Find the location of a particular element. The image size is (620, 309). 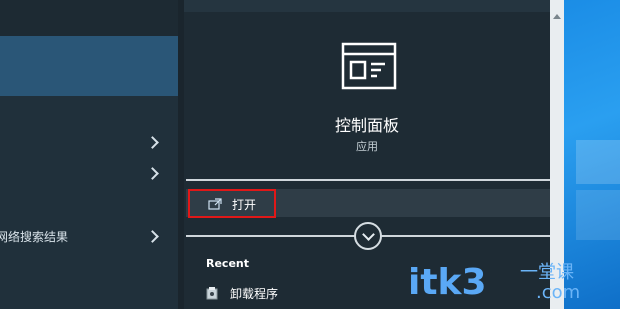

uninstall-program-icon is located at coordinates (212, 293).